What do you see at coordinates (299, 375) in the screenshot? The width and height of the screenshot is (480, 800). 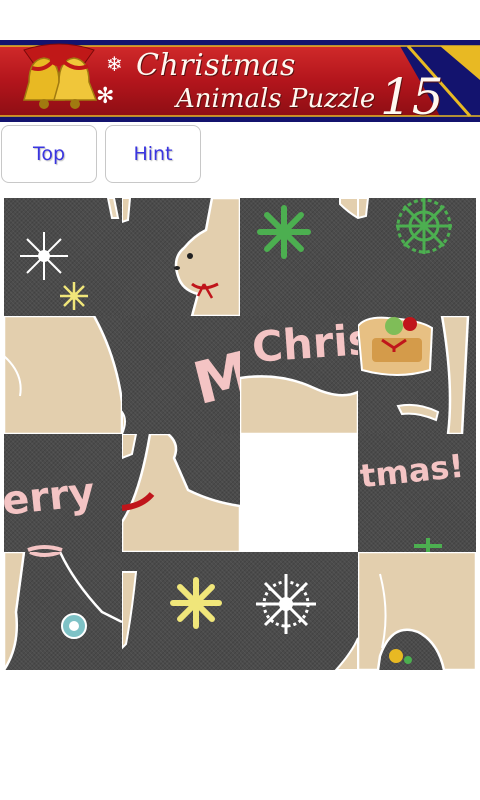 I see `puzzle-tile: Christ` at bounding box center [299, 375].